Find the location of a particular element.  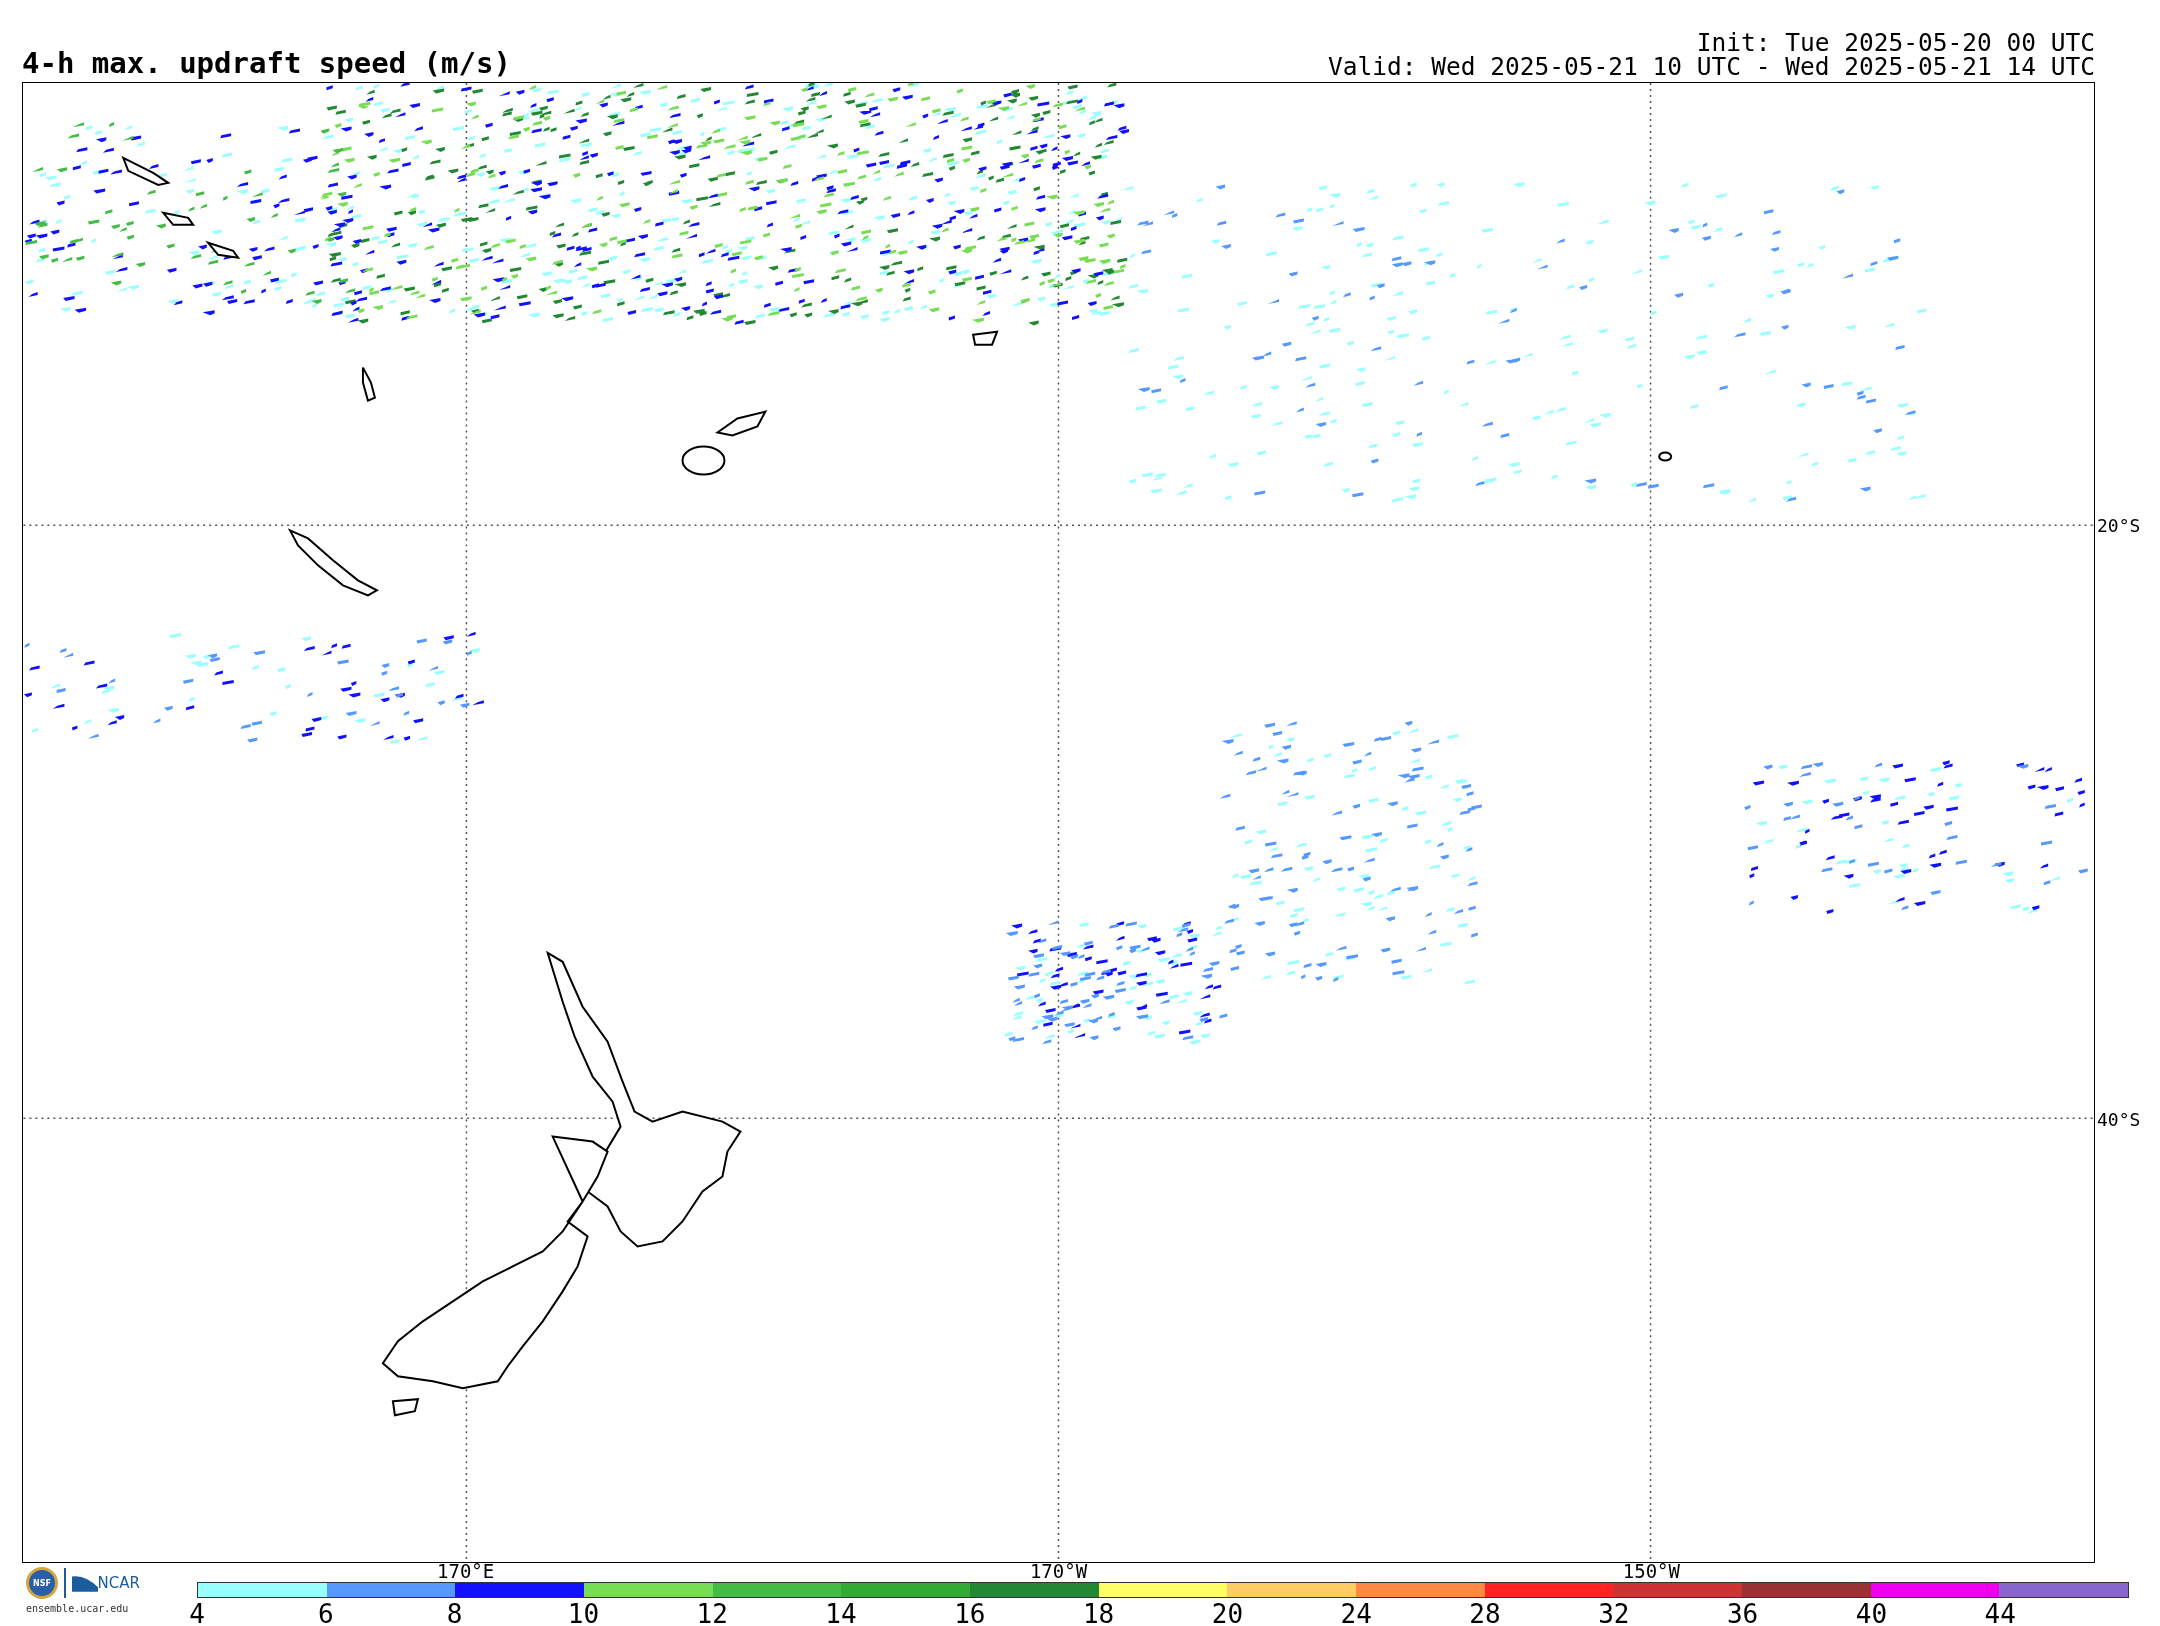

init-time-text: Init: Tue 2025-05-20 00 UTC is located at coordinates (1895, 43).